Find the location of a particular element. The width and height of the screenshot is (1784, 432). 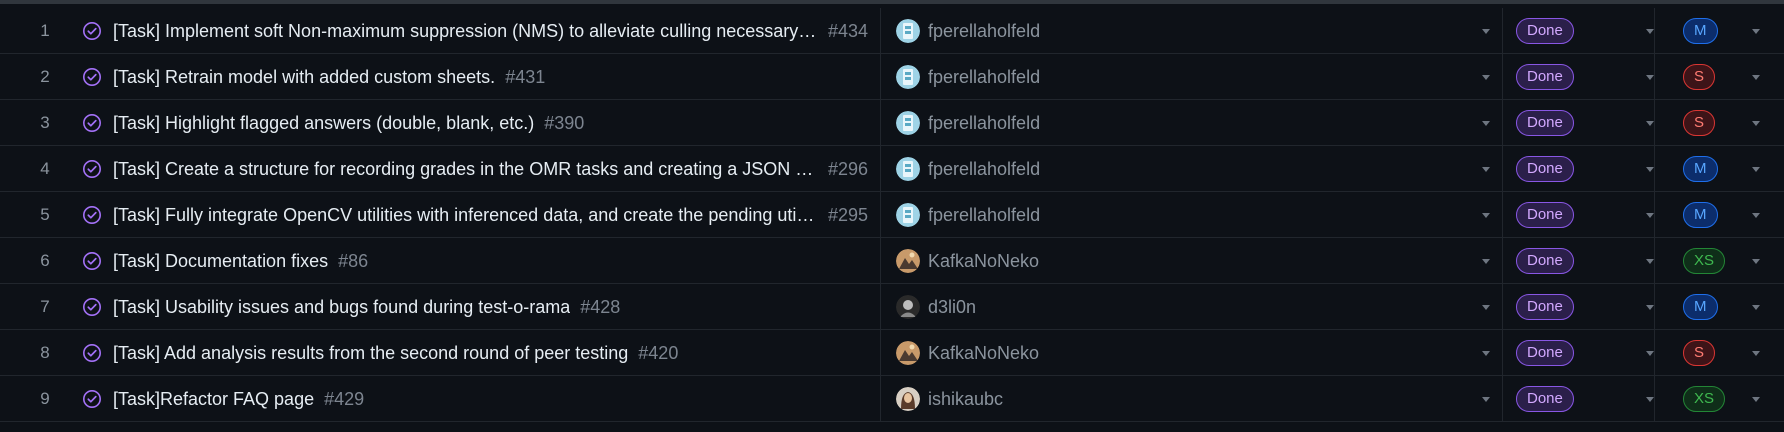

issue-number: #86 is located at coordinates (353, 261).